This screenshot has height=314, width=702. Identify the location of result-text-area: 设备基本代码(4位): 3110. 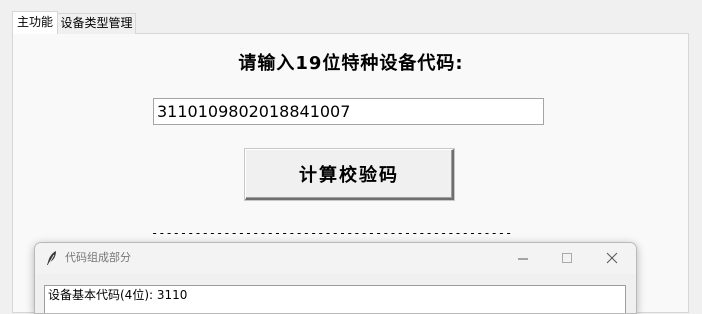
(335, 299).